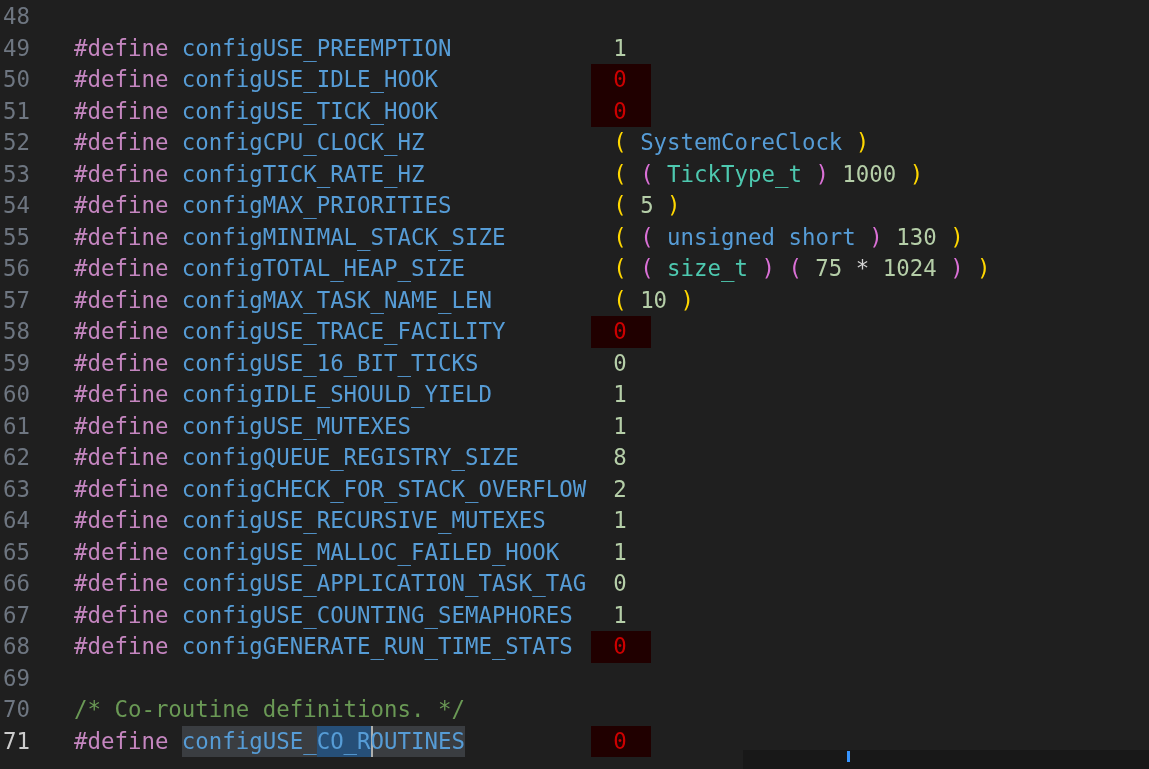 Image resolution: width=1149 pixels, height=769 pixels. I want to click on line-number: 64, so click(16, 520).